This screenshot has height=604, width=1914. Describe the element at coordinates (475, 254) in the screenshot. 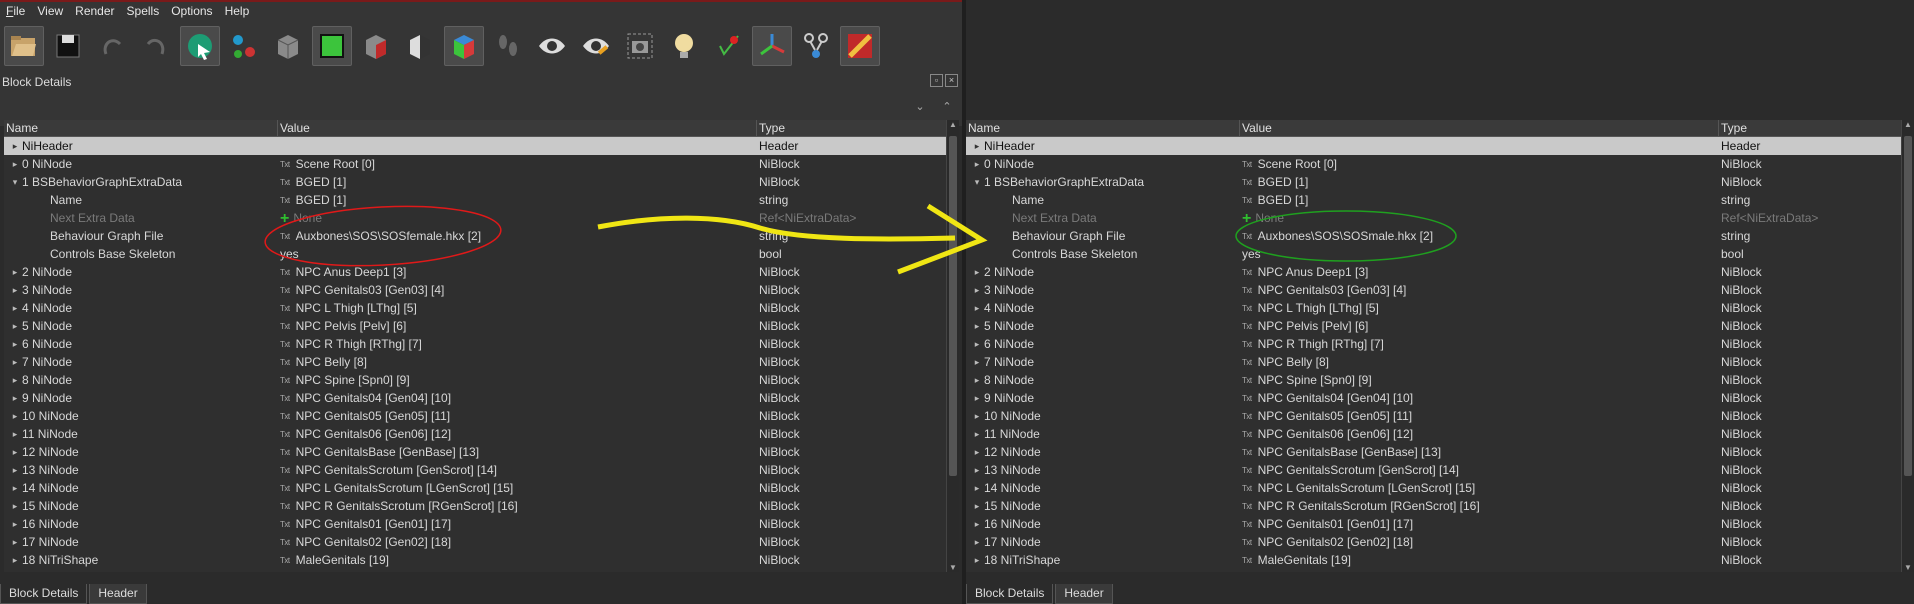

I see `tree-row: Controls Base Skeleton yes bool` at that location.